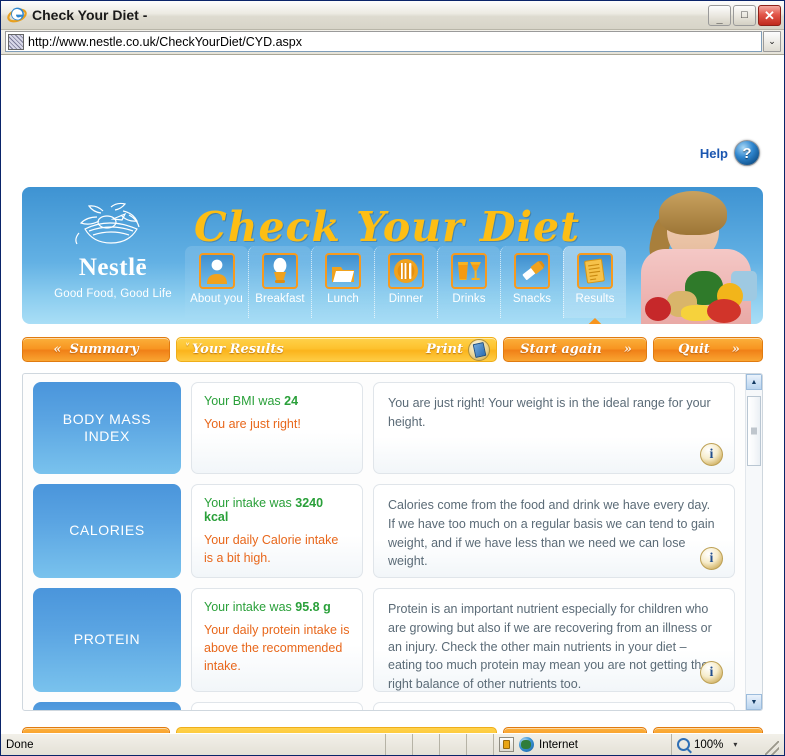 The width and height of the screenshot is (785, 756). Describe the element at coordinates (104, 349) in the screenshot. I see `summary-button-label: Summary` at that location.